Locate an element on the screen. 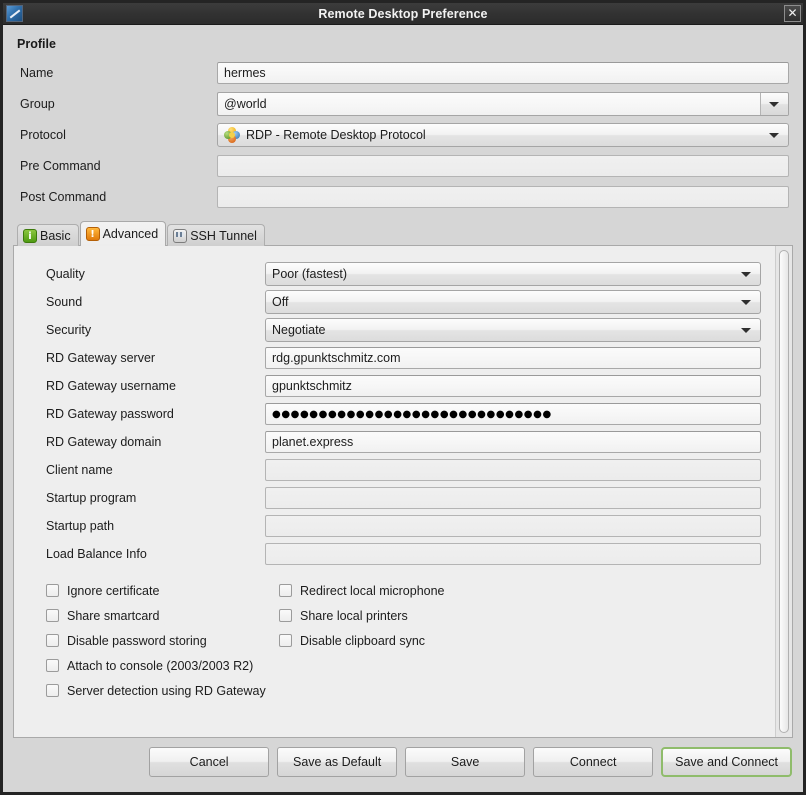 This screenshot has width=806, height=795. rd-gateway-password-input: ●●●●●●●●●●●●●●●●●●●●●●●●●●●●●● is located at coordinates (513, 414).